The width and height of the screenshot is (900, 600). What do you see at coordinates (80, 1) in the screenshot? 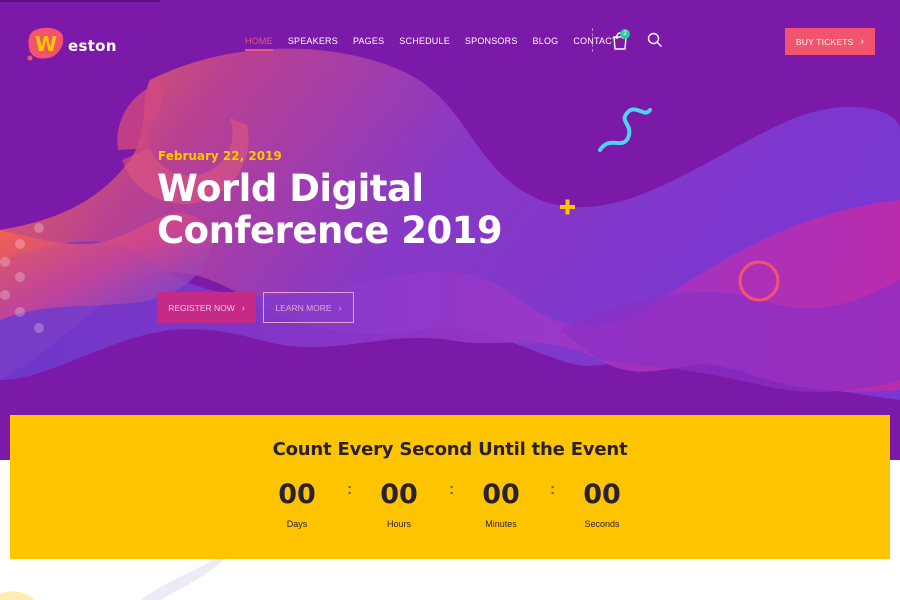
I see `top-accent-line` at bounding box center [80, 1].